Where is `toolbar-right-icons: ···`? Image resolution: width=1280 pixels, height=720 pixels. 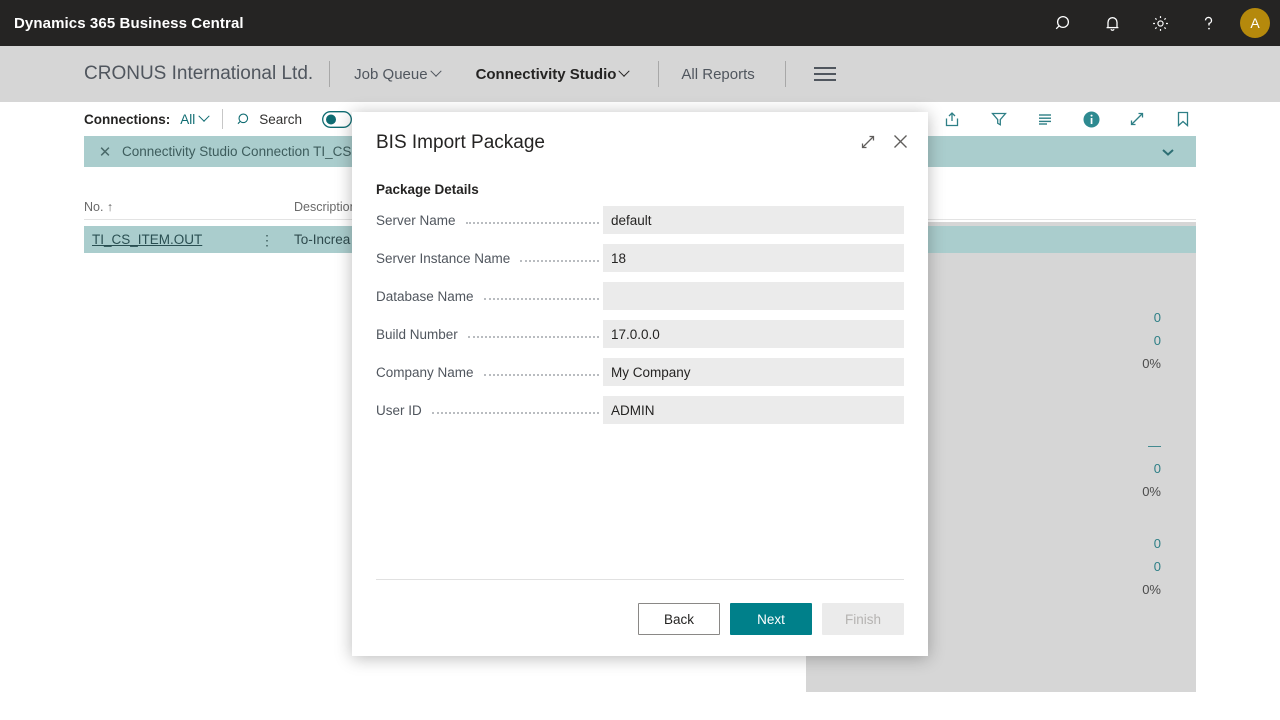
toolbar-right-icons: ··· is located at coordinates (1079, 119).